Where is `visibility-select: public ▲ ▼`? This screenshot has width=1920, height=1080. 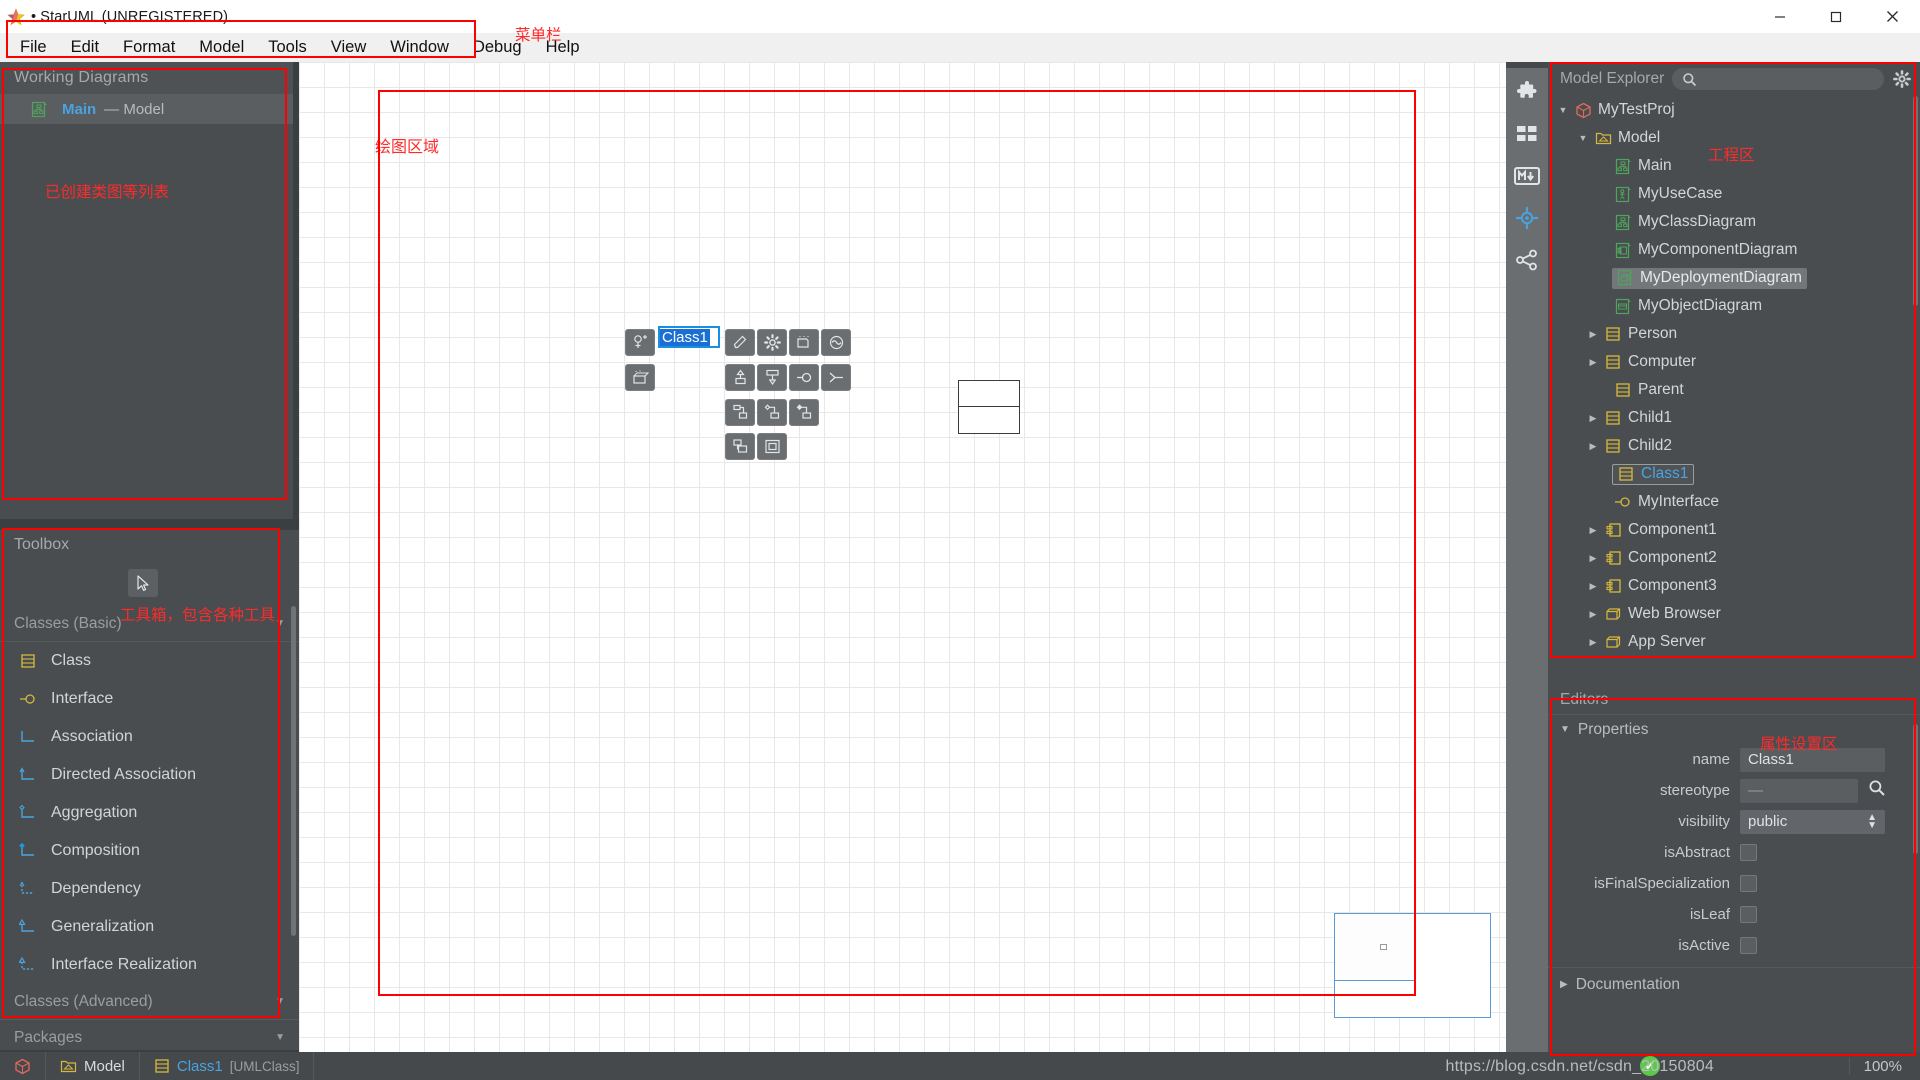 visibility-select: public ▲ ▼ is located at coordinates (1812, 821).